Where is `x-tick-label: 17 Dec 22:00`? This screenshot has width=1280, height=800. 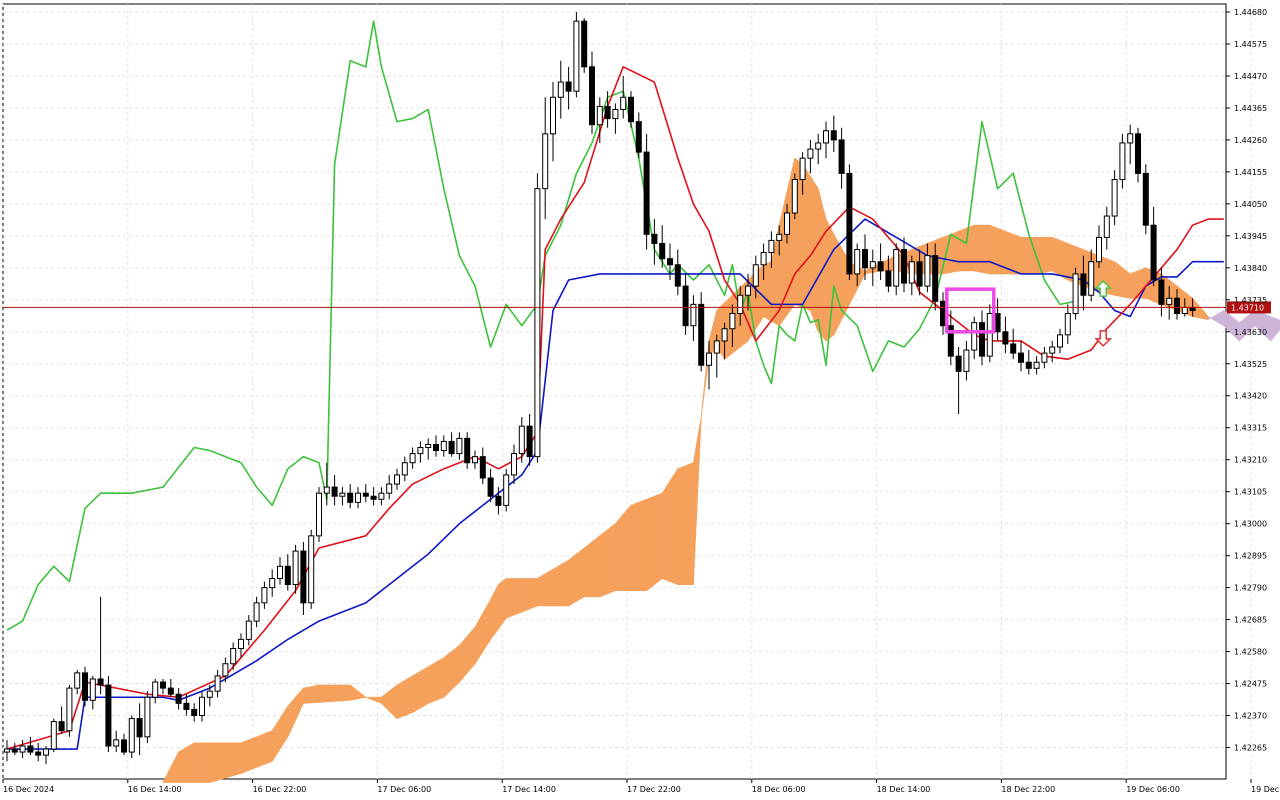 x-tick-label: 17 Dec 22:00 is located at coordinates (654, 789).